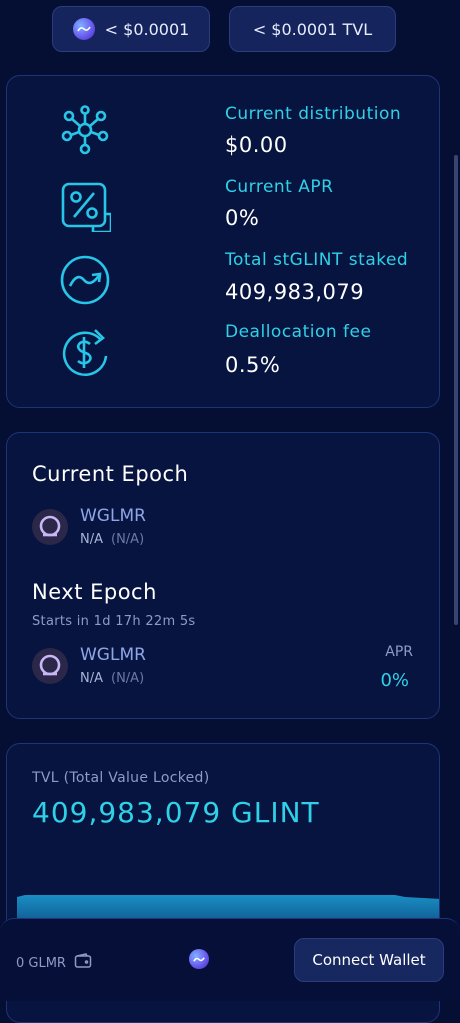 The image size is (460, 1023). Describe the element at coordinates (114, 621) in the screenshot. I see `next-epoch-countdown: Starts in 1d 17h 22m 5s` at that location.